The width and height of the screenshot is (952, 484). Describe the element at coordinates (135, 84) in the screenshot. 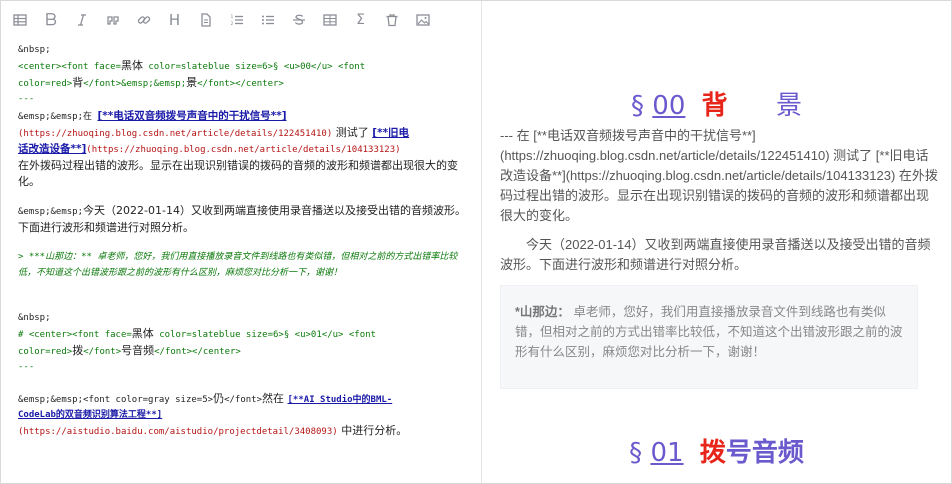

I see `source-tag: </font>&emsp;&emsp;` at that location.